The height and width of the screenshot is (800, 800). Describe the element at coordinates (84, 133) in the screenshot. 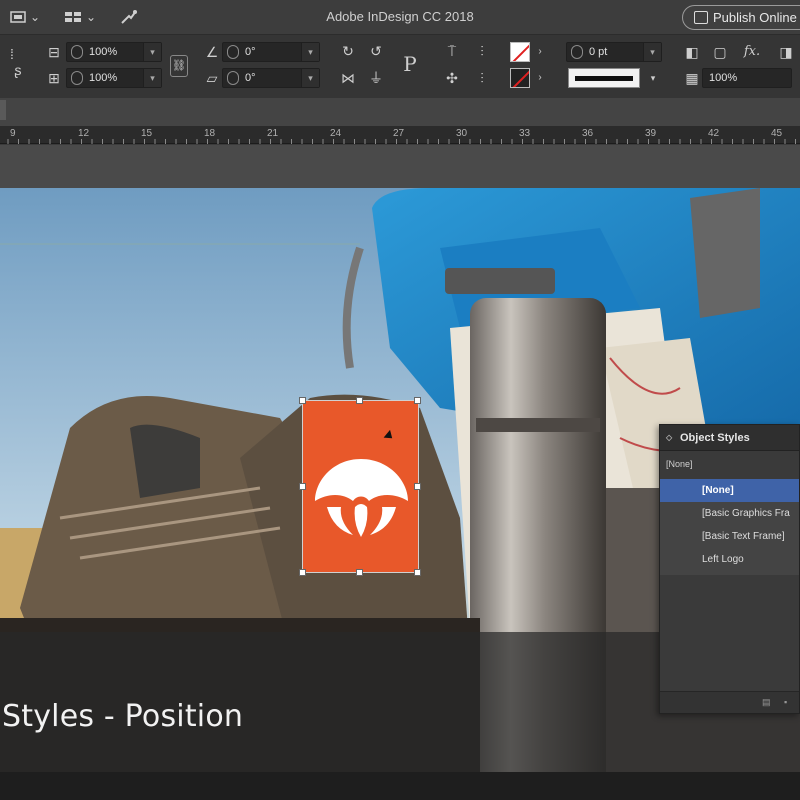

I see `ruler-tick-label: 12` at that location.